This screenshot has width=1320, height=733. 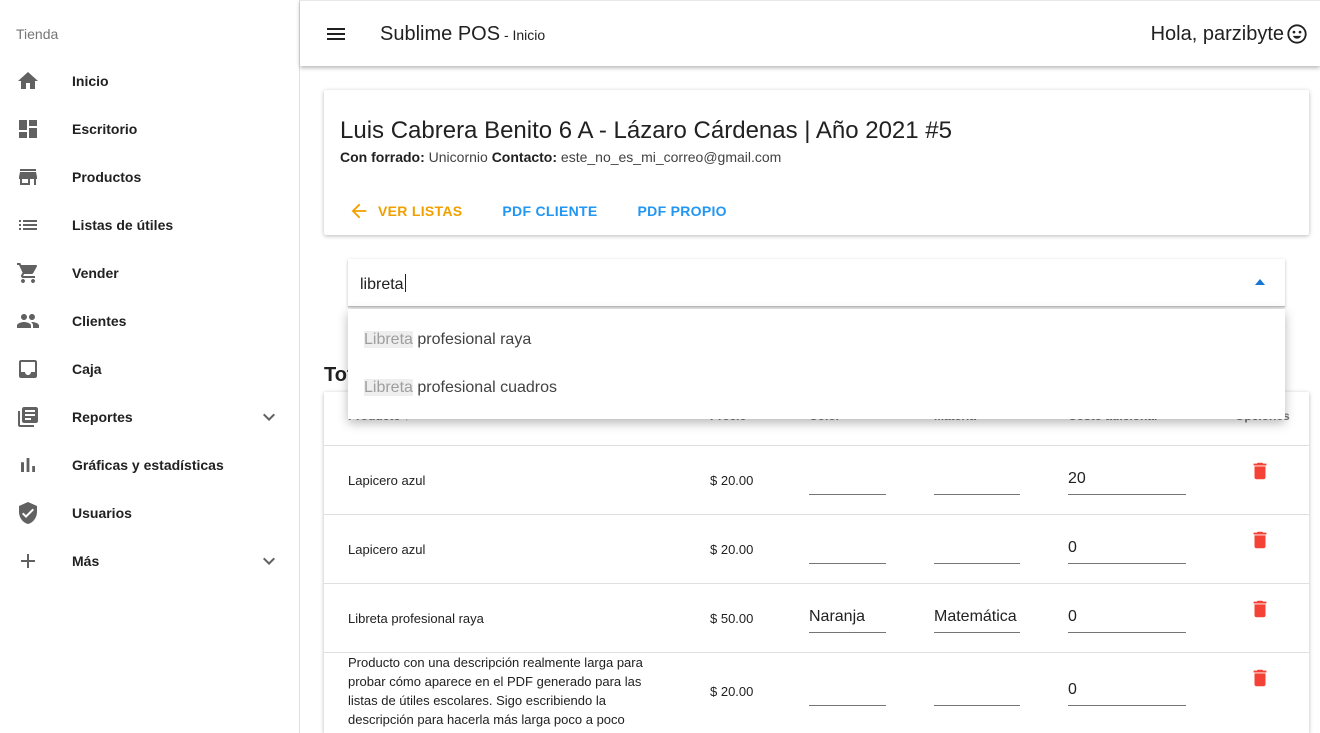 What do you see at coordinates (87, 369) in the screenshot?
I see `sidebar-item-label: Caja` at bounding box center [87, 369].